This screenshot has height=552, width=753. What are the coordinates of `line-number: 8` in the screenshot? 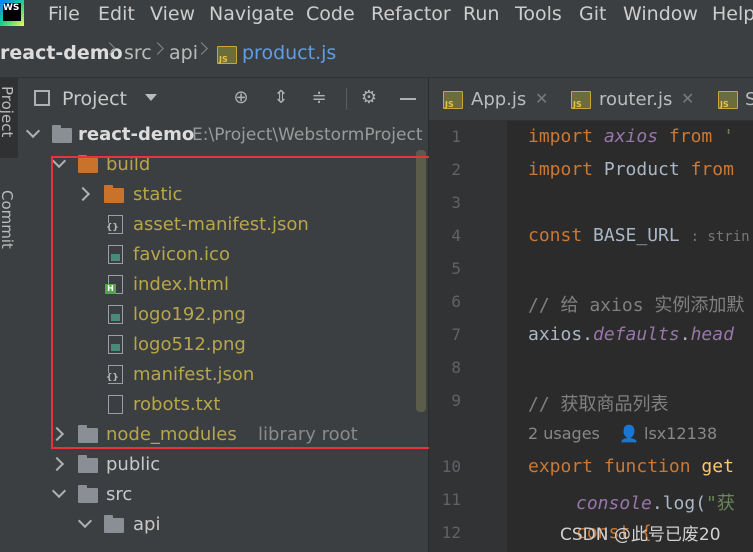 It's located at (456, 367).